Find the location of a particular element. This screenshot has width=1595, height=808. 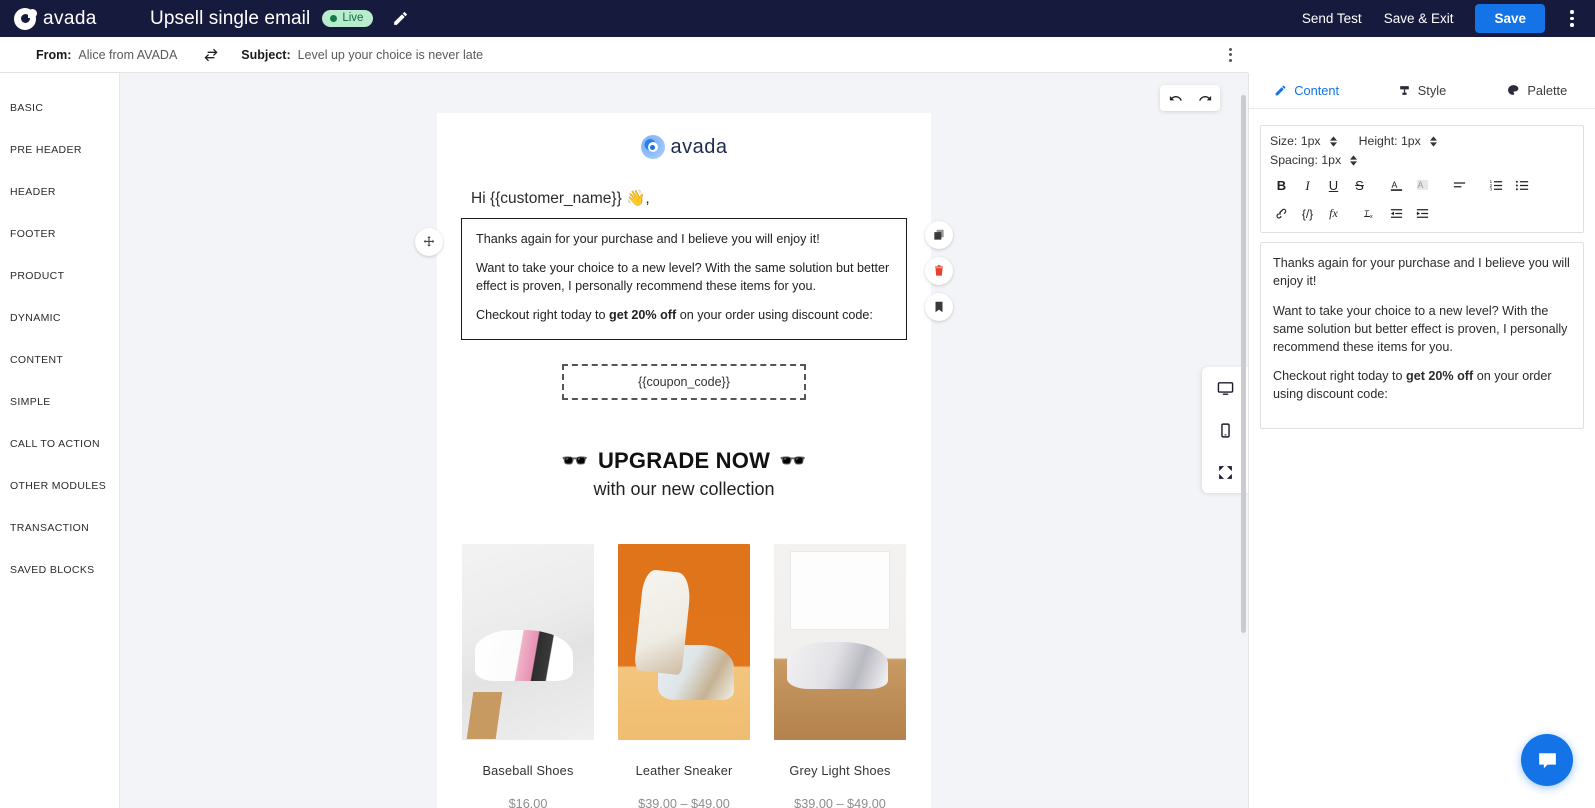

save-button: Save is located at coordinates (1510, 18).